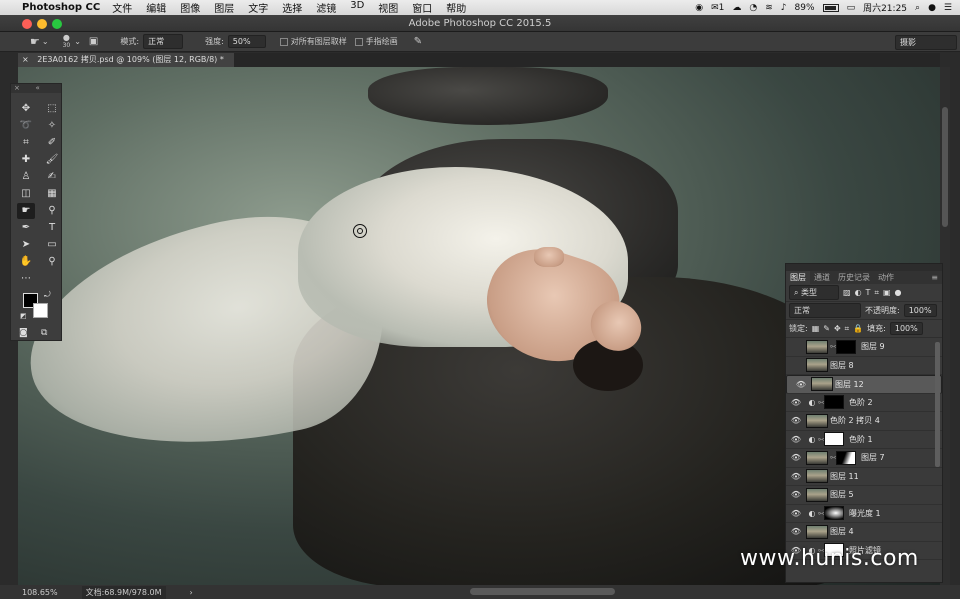 The width and height of the screenshot is (960, 599). Describe the element at coordinates (920, 310) in the screenshot. I see `opacity-input: 100%` at that location.